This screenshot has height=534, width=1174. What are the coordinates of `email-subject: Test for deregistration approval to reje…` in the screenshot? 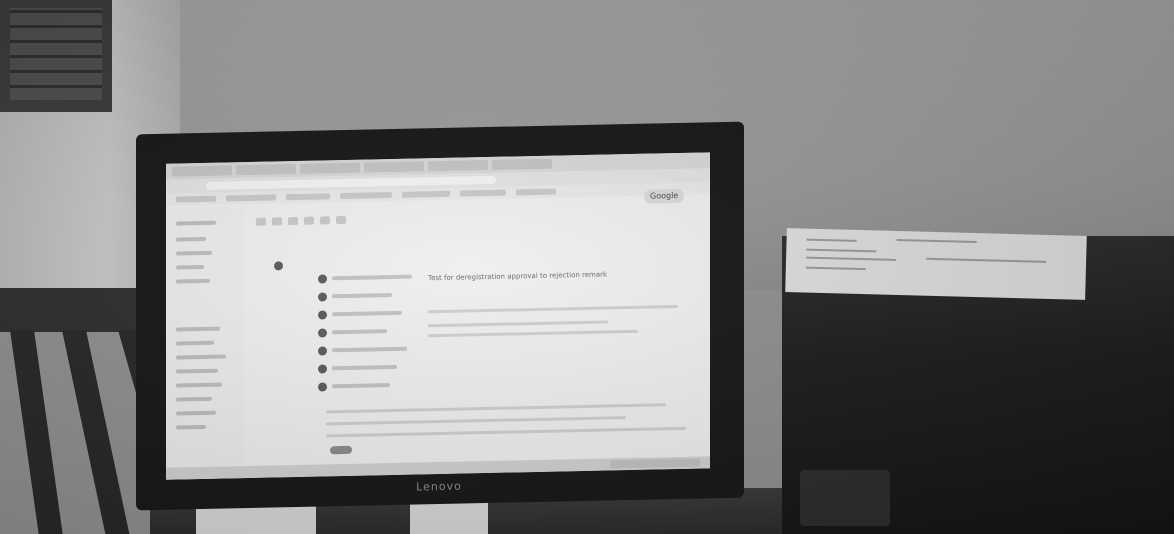 It's located at (518, 276).